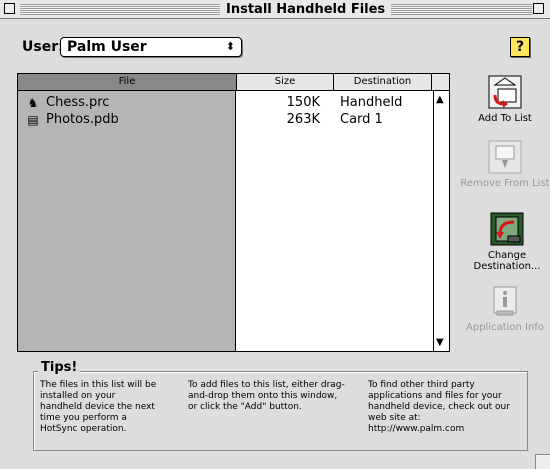  What do you see at coordinates (542, 461) in the screenshot?
I see `resize-handle-icon` at bounding box center [542, 461].